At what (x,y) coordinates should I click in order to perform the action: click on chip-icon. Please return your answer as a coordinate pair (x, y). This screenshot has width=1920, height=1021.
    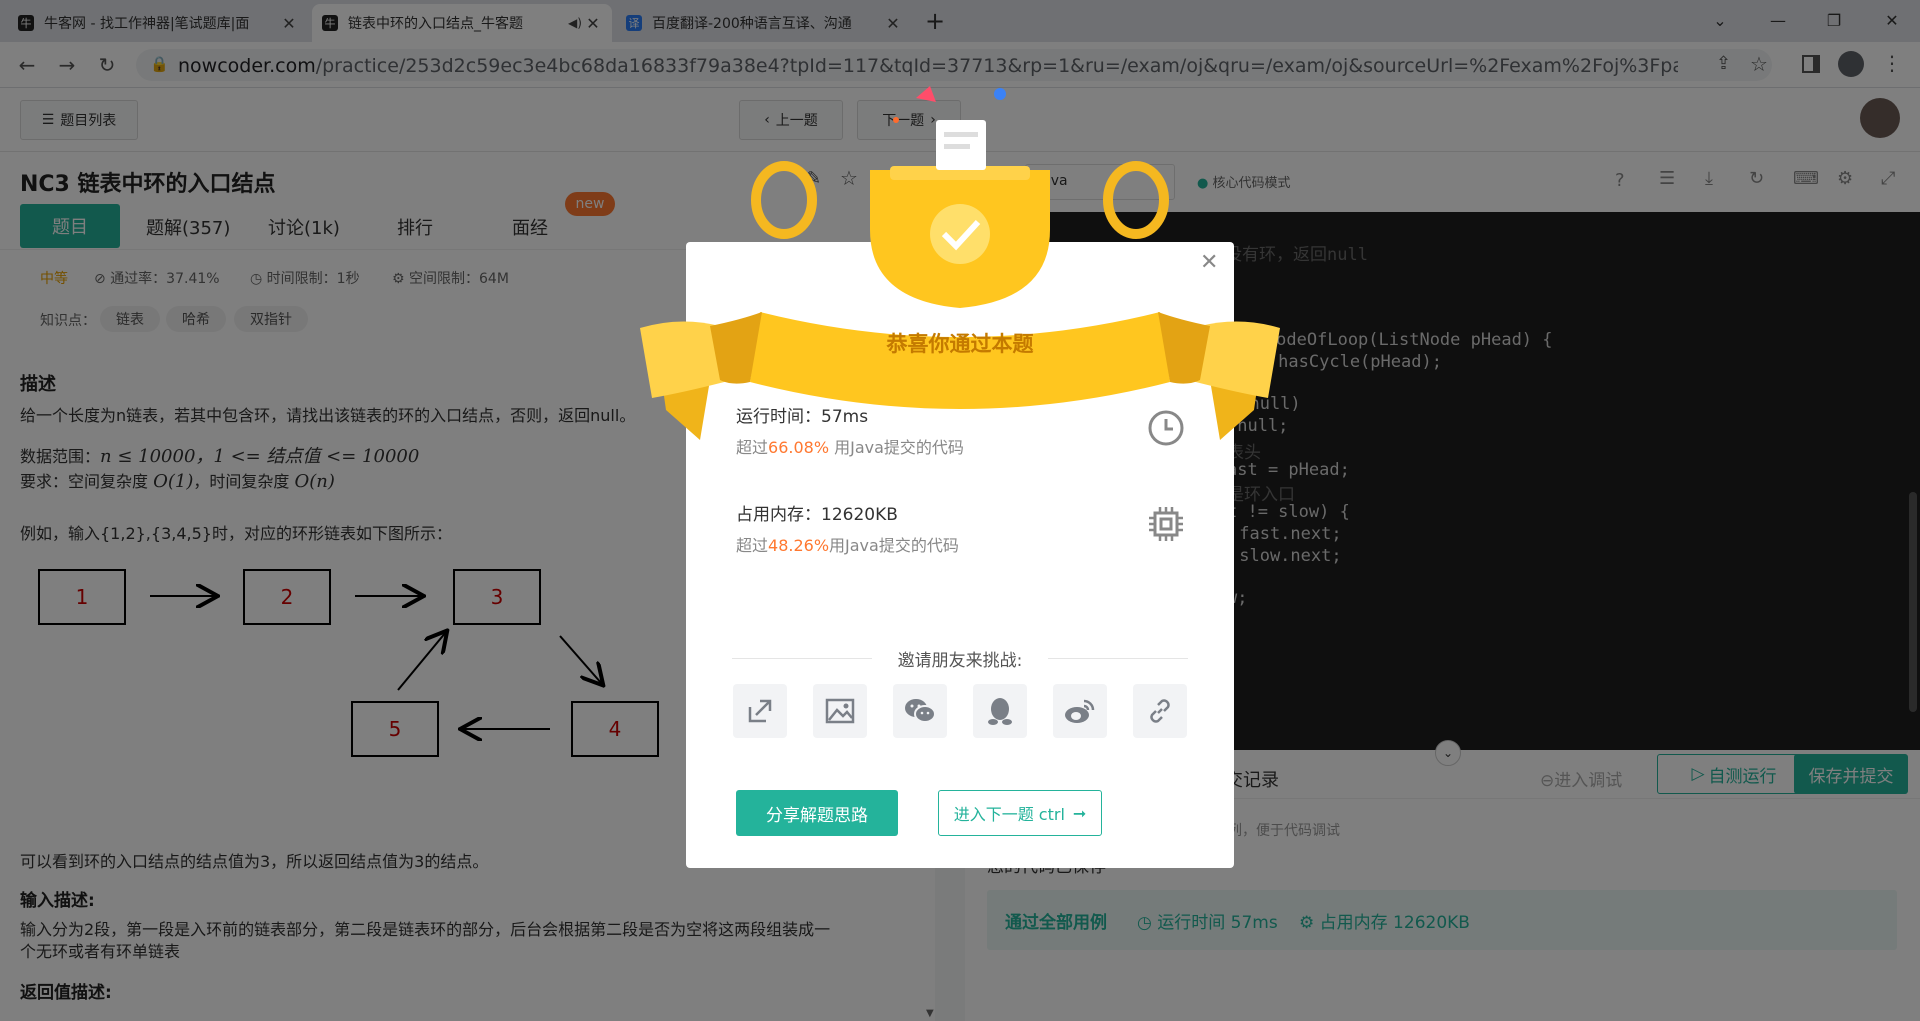
    Looking at the image, I should click on (1166, 524).